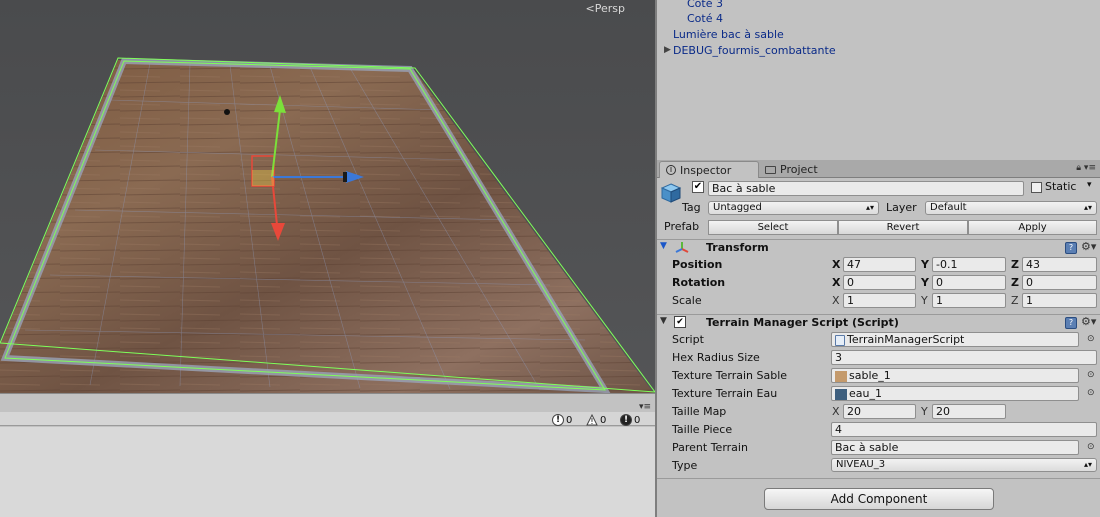  What do you see at coordinates (879, 411) in the screenshot?
I see `taille-map-x-field: 20` at bounding box center [879, 411].